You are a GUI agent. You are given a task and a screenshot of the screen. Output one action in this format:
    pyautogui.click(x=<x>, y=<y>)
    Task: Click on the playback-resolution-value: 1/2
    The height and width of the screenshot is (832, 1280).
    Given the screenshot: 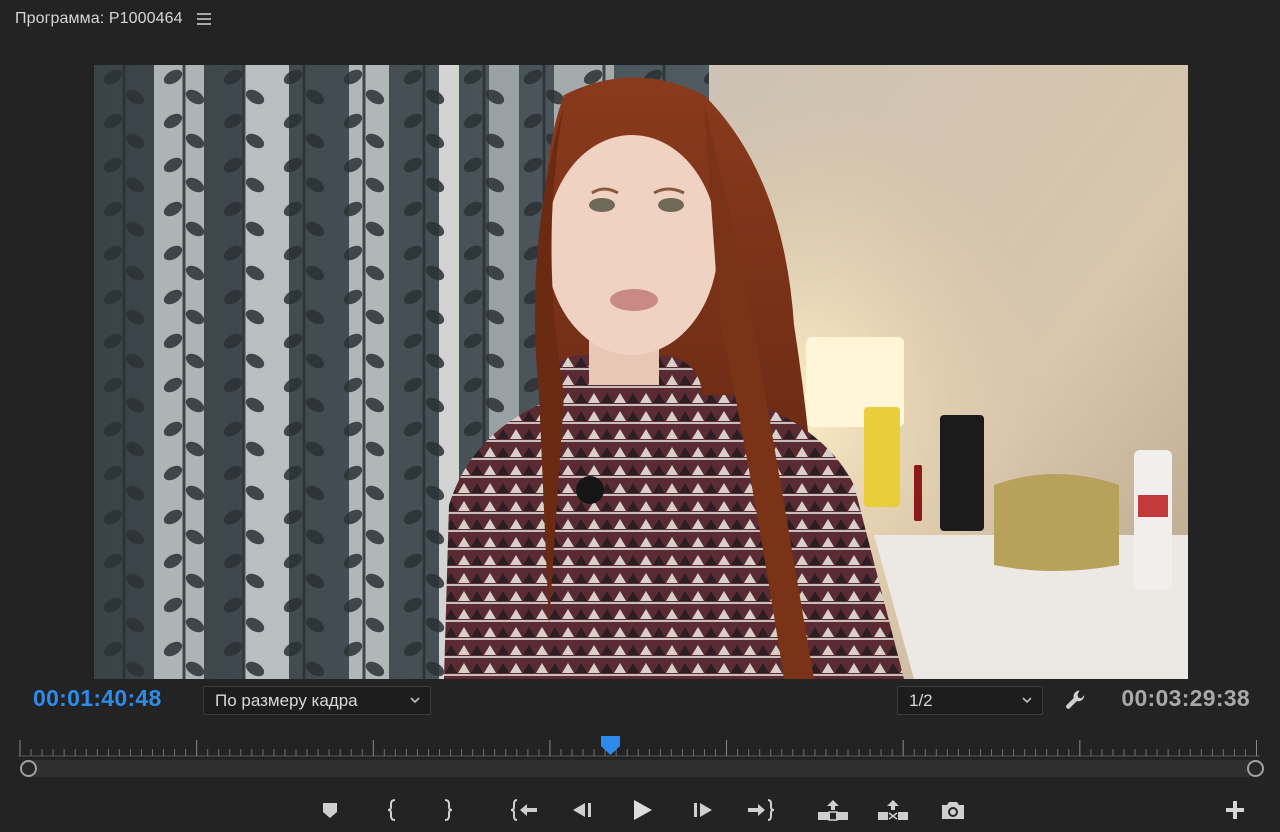 What is the action you would take?
    pyautogui.click(x=921, y=700)
    